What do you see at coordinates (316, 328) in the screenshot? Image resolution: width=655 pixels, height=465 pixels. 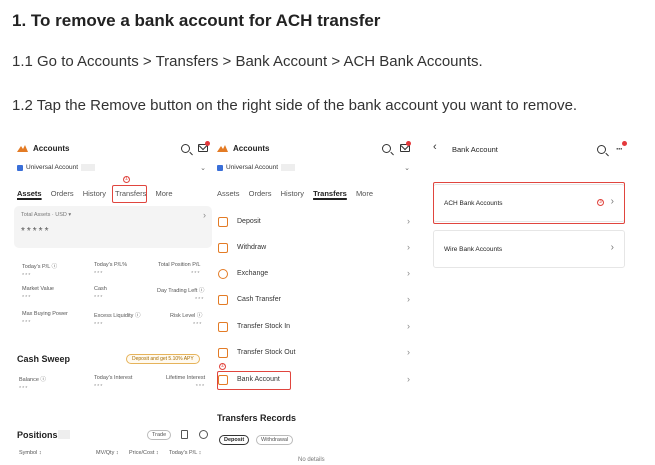 I see `menu-transfer-stock-in: Transfer Stock In ›` at bounding box center [316, 328].